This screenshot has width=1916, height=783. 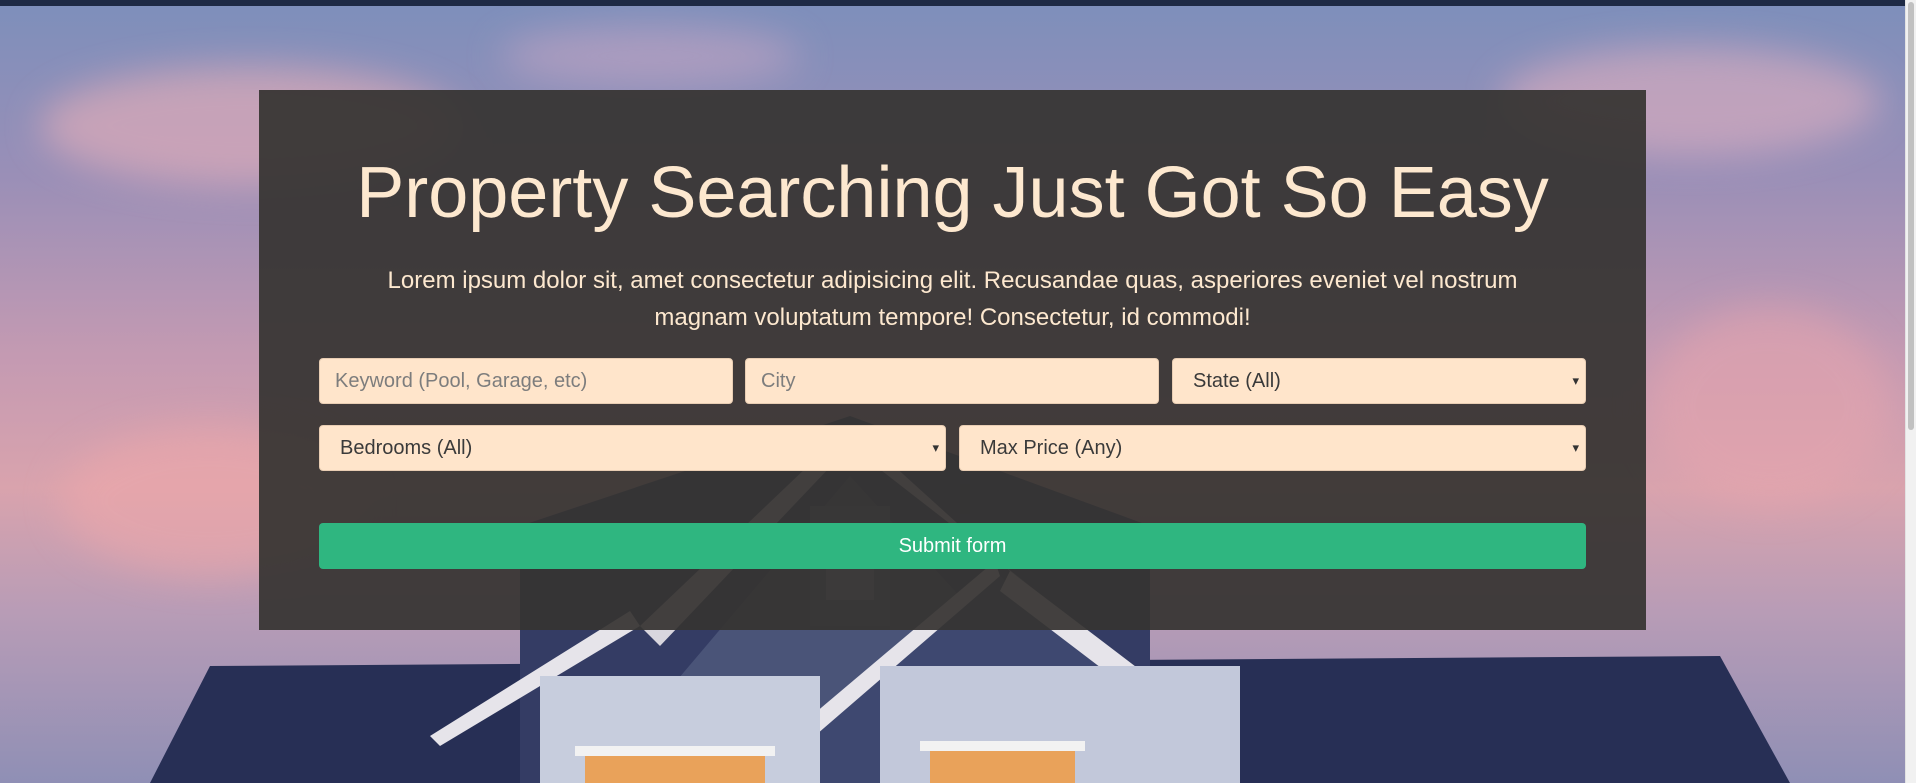 I want to click on top-navbar-strip, so click(x=953, y=3).